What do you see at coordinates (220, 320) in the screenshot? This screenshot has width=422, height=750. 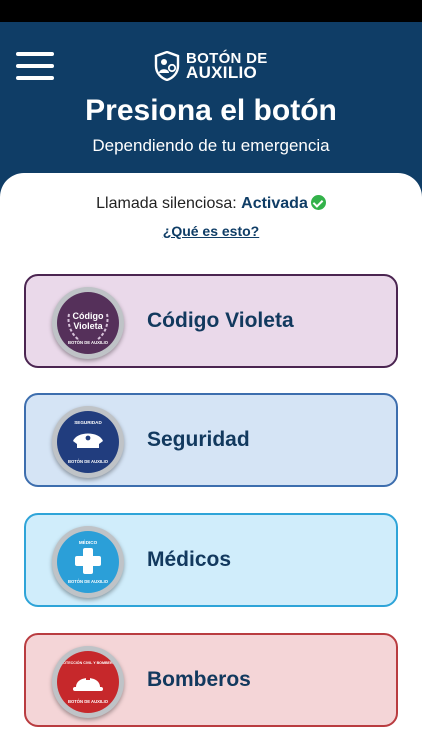 I see `codigo-violeta-label: Código Violeta` at bounding box center [220, 320].